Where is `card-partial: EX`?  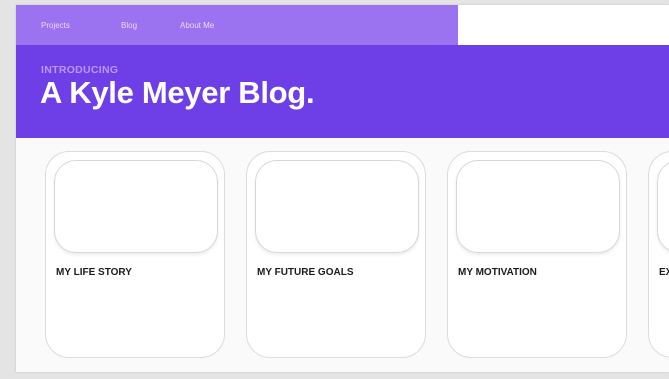 card-partial: EX is located at coordinates (658, 254).